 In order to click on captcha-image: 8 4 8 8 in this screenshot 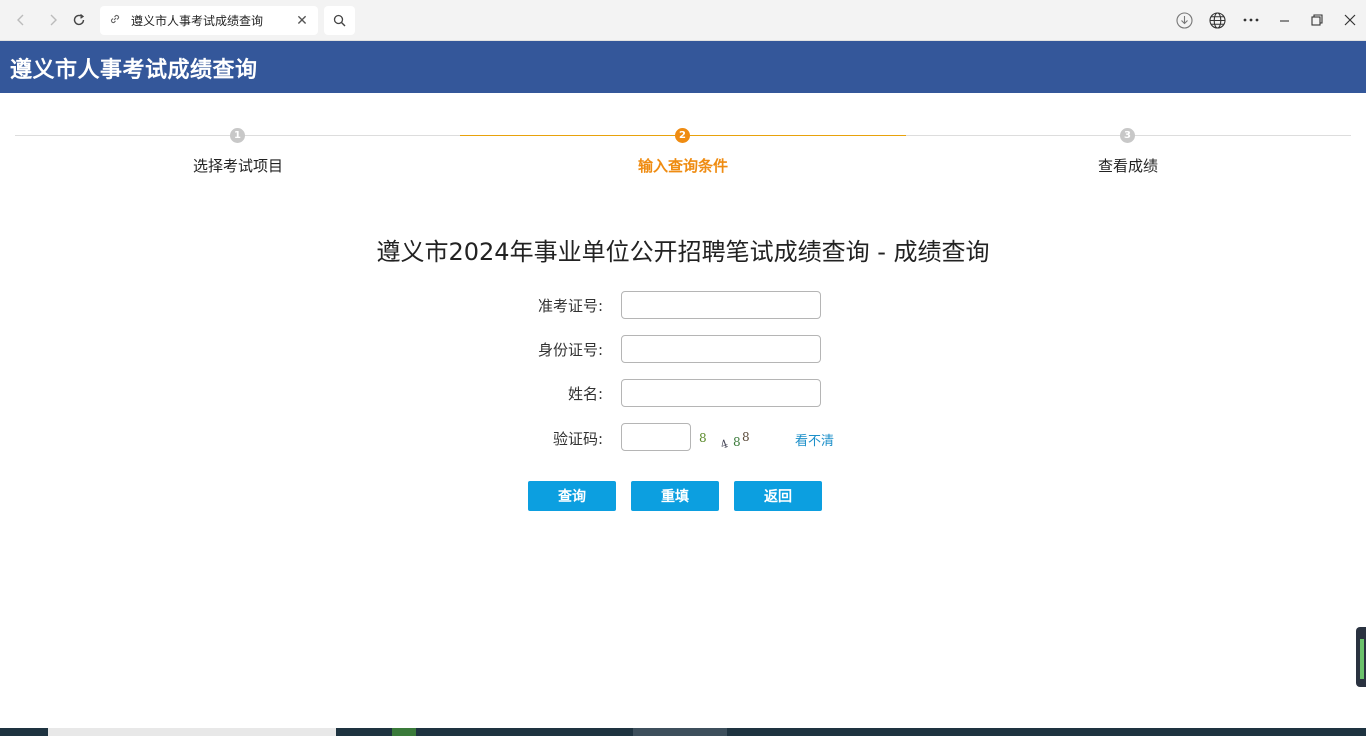, I will do `click(737, 438)`.